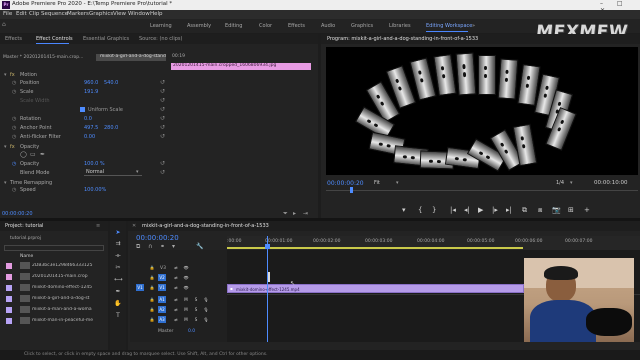 The image size is (640, 360). What do you see at coordinates (420, 210) in the screenshot?
I see `mark-in-icon: {` at bounding box center [420, 210].